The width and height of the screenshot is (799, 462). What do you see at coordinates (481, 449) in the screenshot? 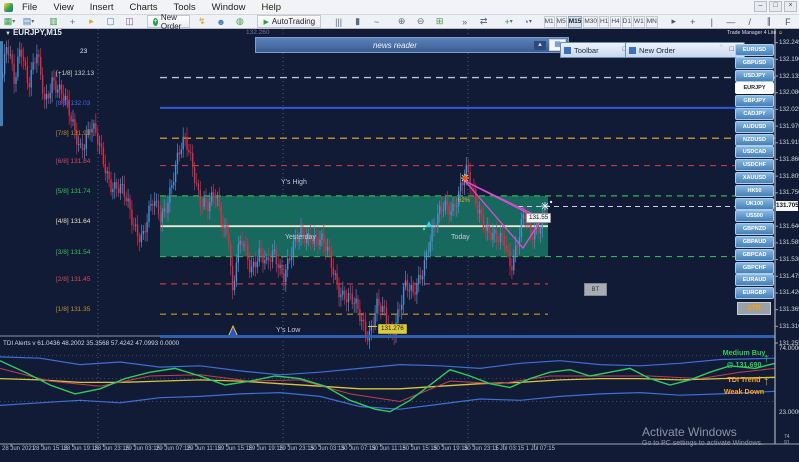
I see `time-axis-label: 30 Jun 23:15` at bounding box center [481, 449].